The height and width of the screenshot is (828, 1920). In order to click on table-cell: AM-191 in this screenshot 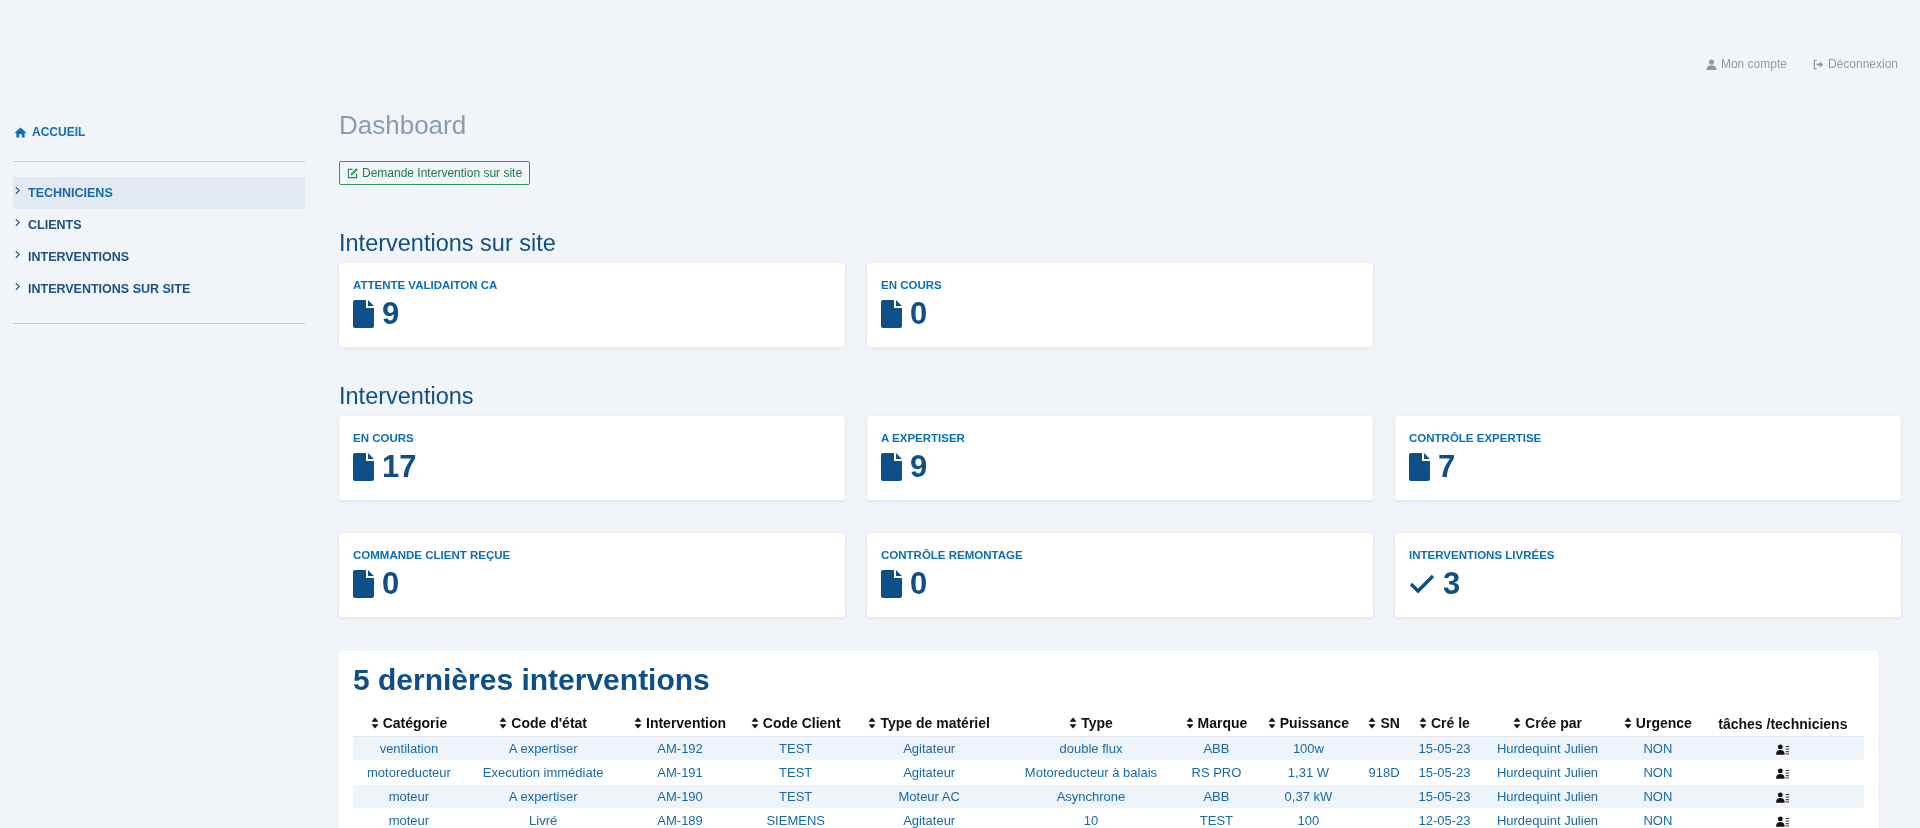, I will do `click(680, 772)`.